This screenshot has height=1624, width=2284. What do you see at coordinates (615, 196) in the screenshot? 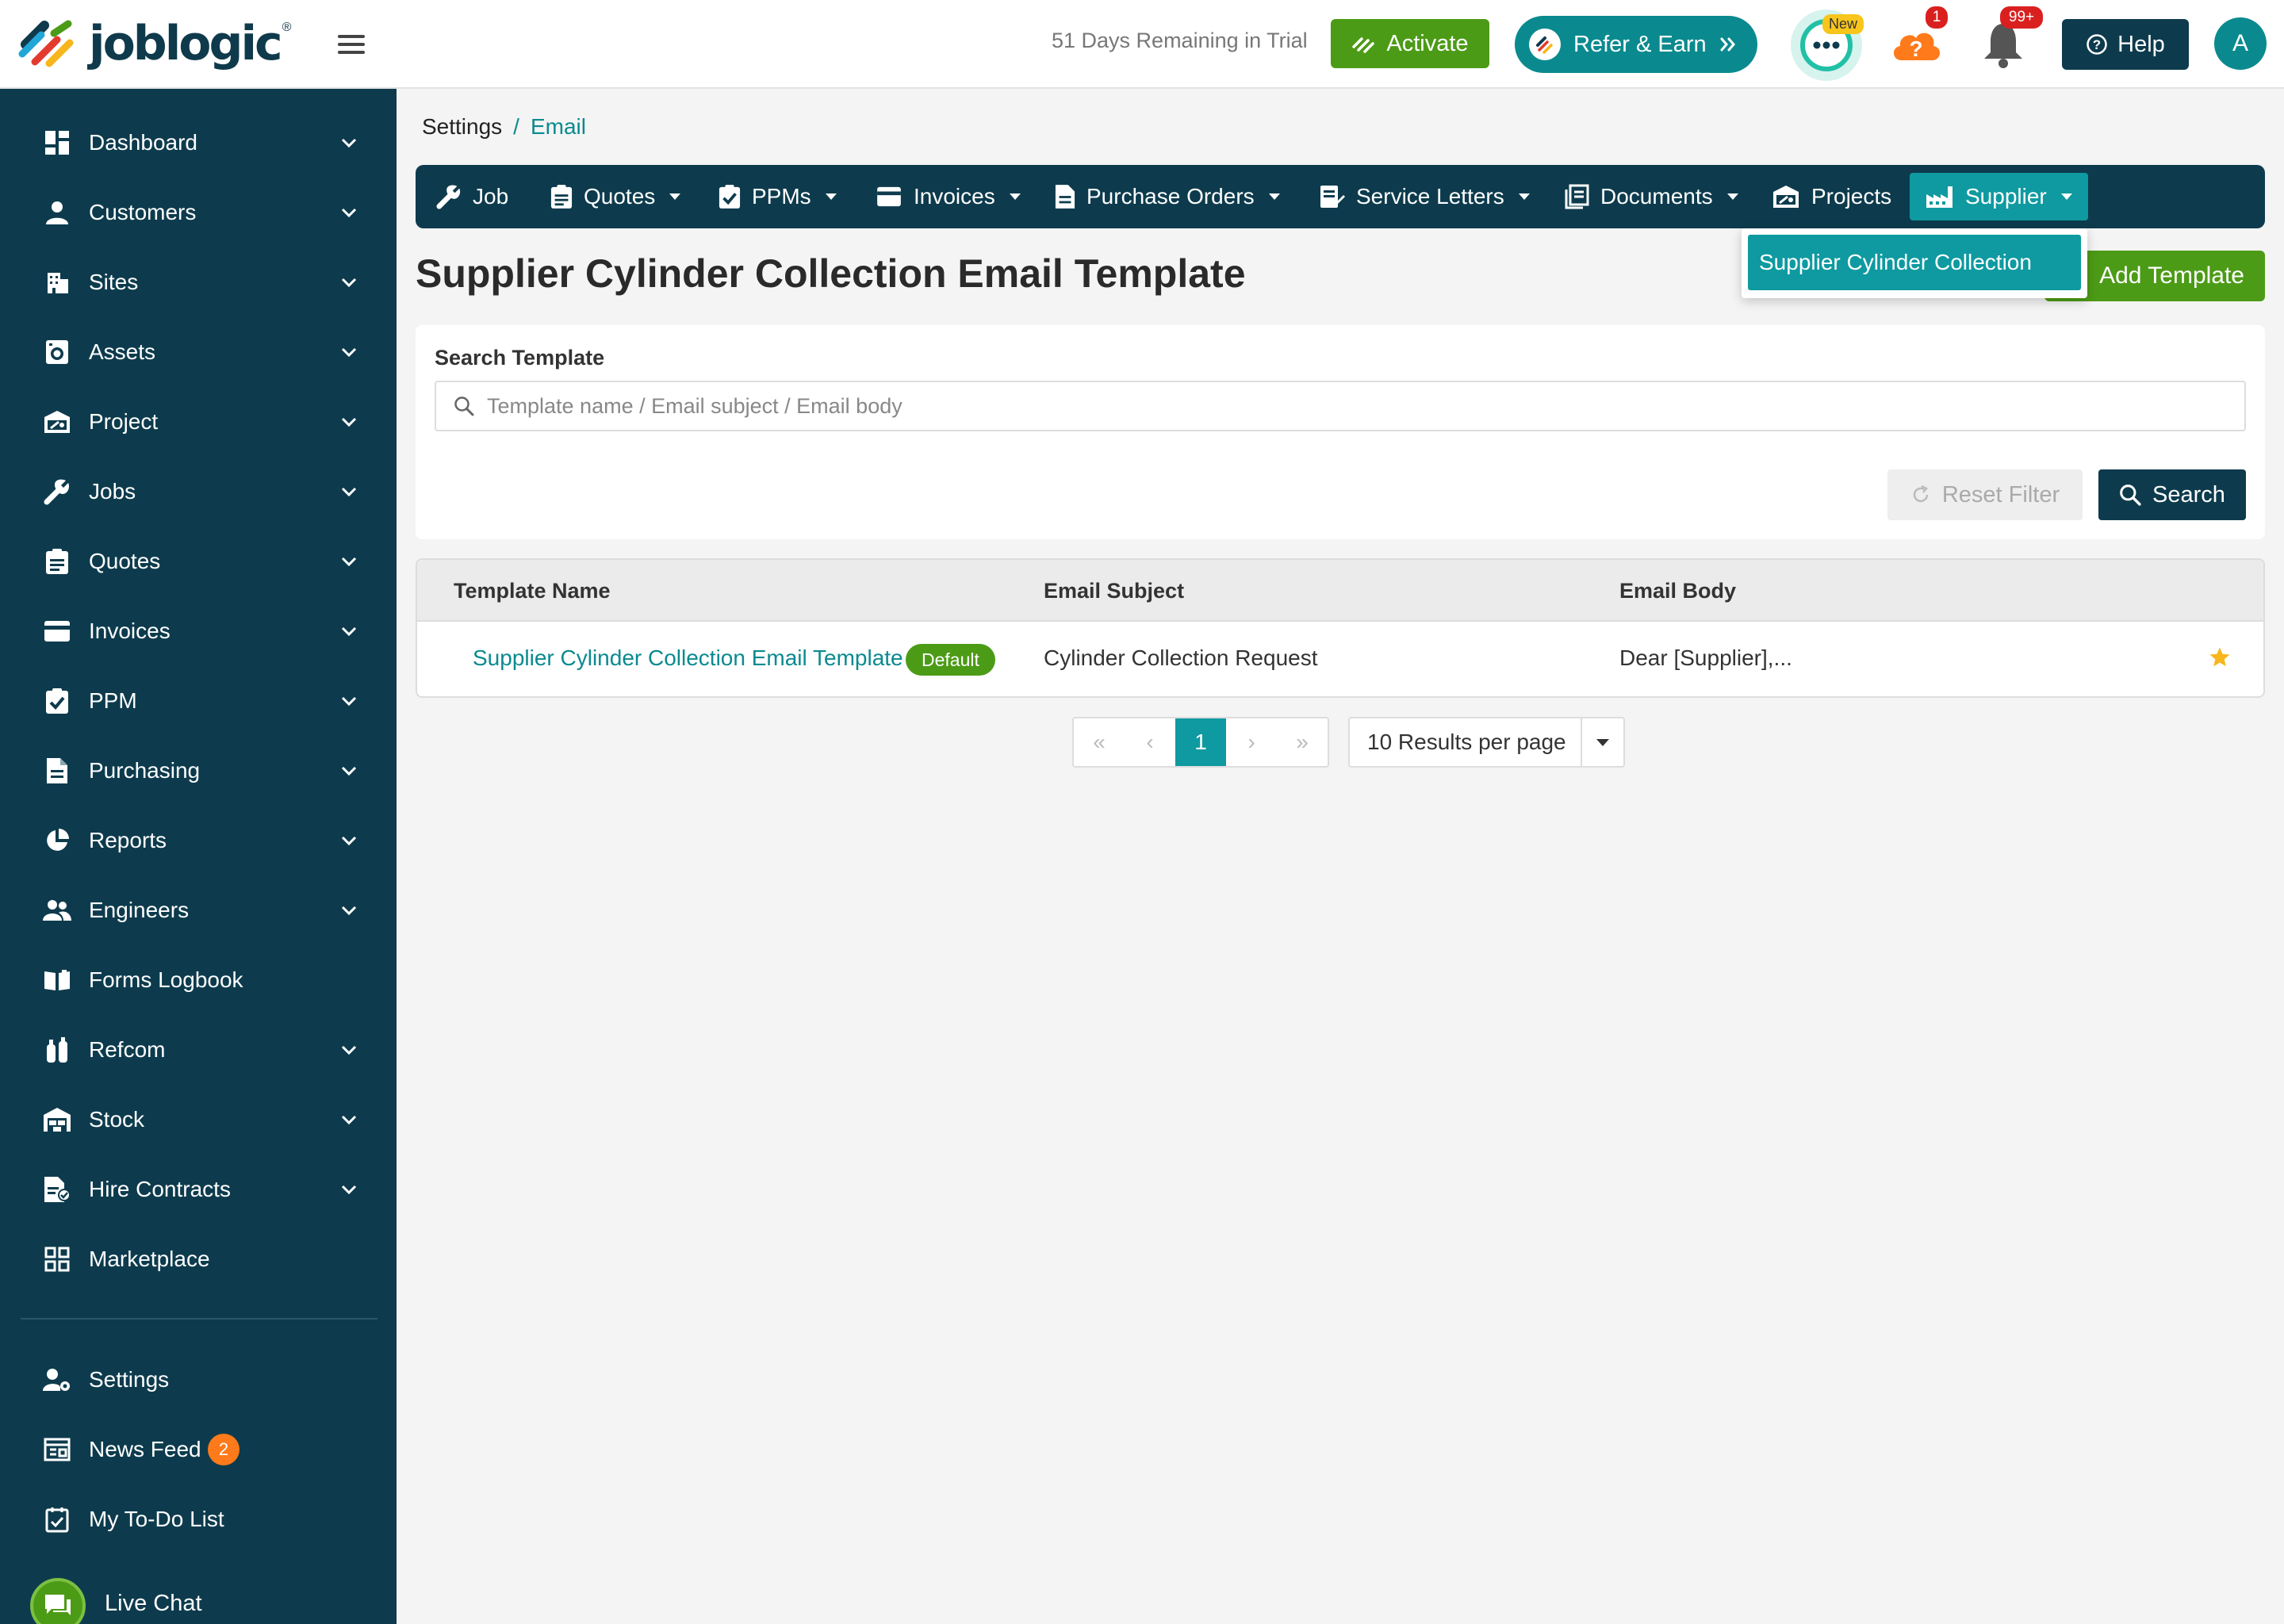
I see `tab-quotes: Quotes` at bounding box center [615, 196].